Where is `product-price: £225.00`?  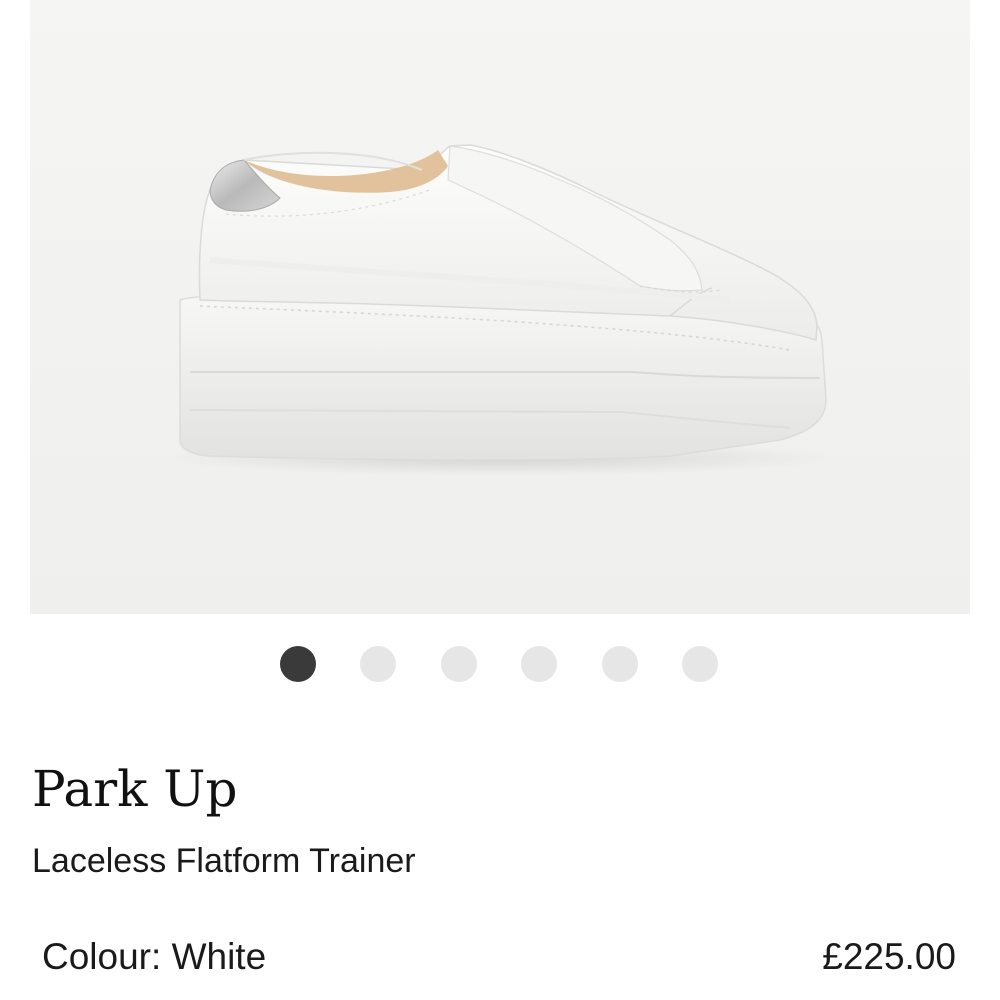 product-price: £225.00 is located at coordinates (889, 956).